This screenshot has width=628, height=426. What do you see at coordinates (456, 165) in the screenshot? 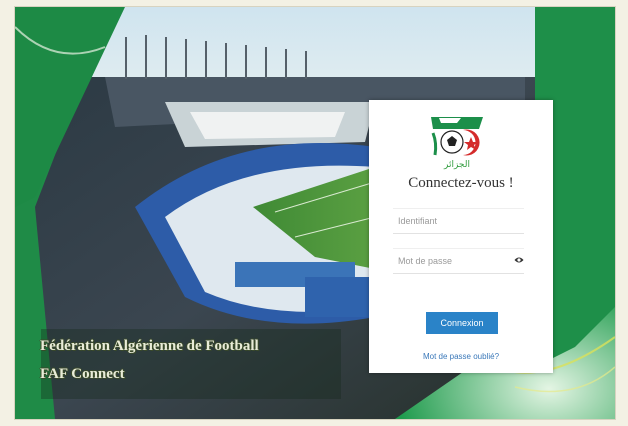
I see `logo-arabic-text: الجزائر` at bounding box center [456, 165].